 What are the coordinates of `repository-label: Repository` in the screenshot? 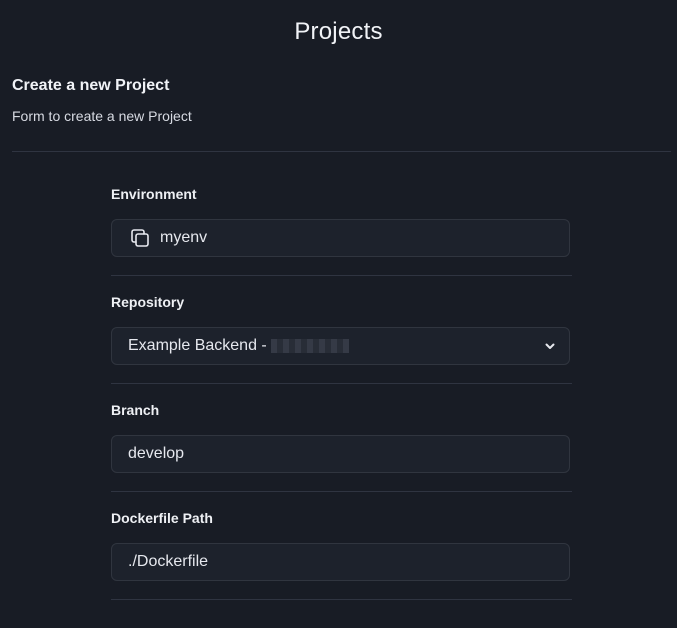 It's located at (148, 302).